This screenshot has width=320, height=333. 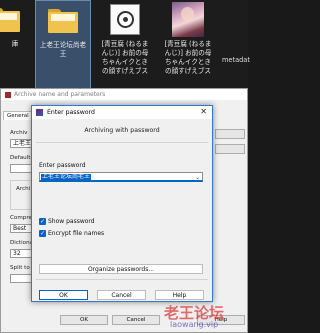 I want to click on help-button: Help, so click(x=179, y=295).